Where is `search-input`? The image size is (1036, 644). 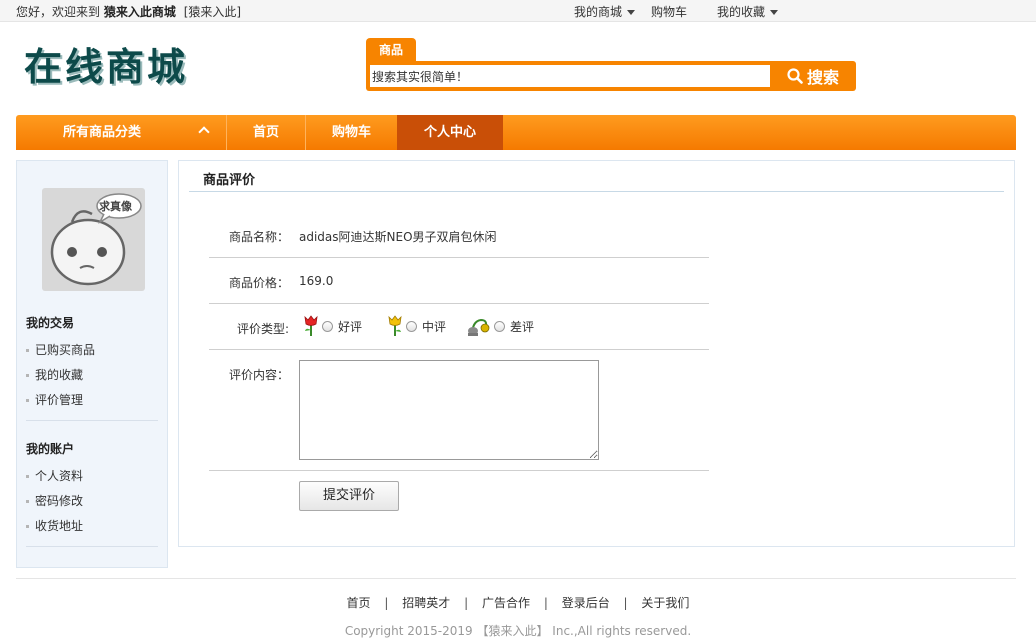 search-input is located at coordinates (570, 76).